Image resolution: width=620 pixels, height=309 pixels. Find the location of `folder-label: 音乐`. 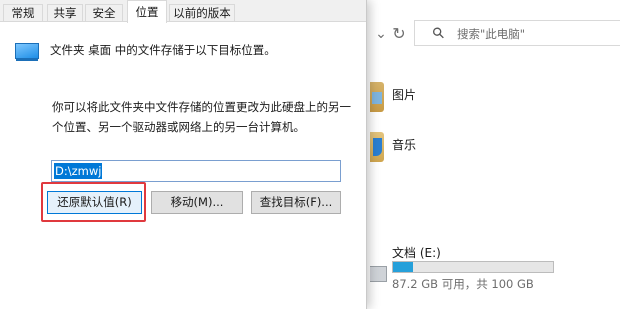

folder-label: 音乐 is located at coordinates (404, 145).